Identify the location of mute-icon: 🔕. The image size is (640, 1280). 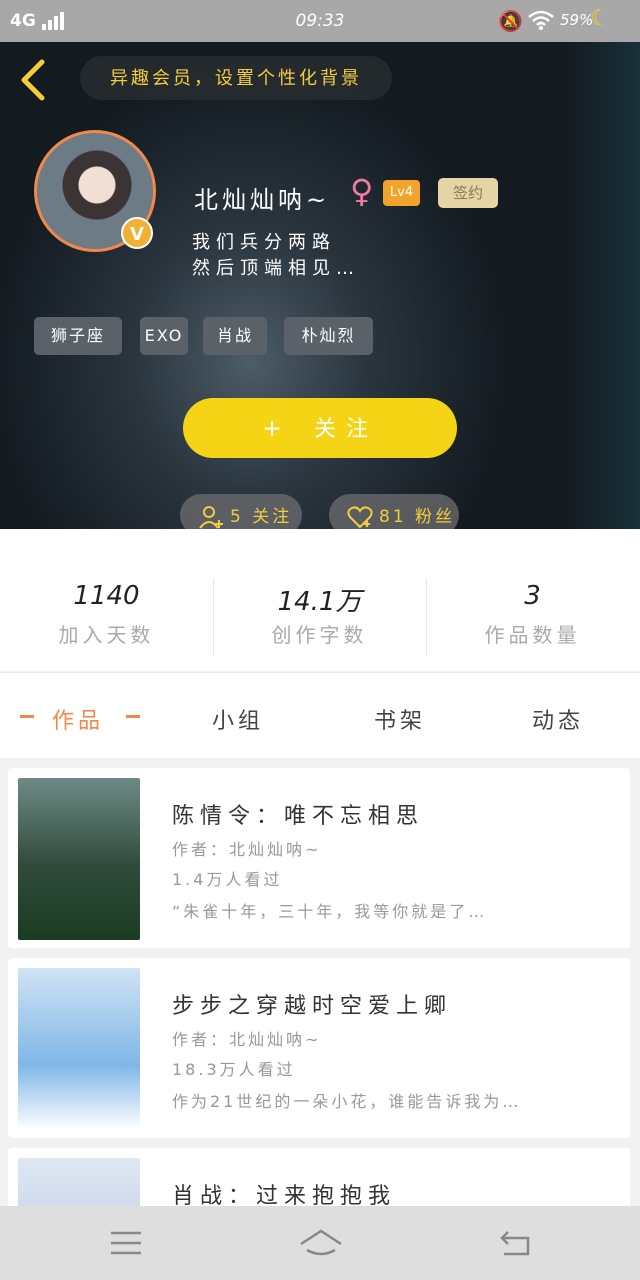
(510, 21).